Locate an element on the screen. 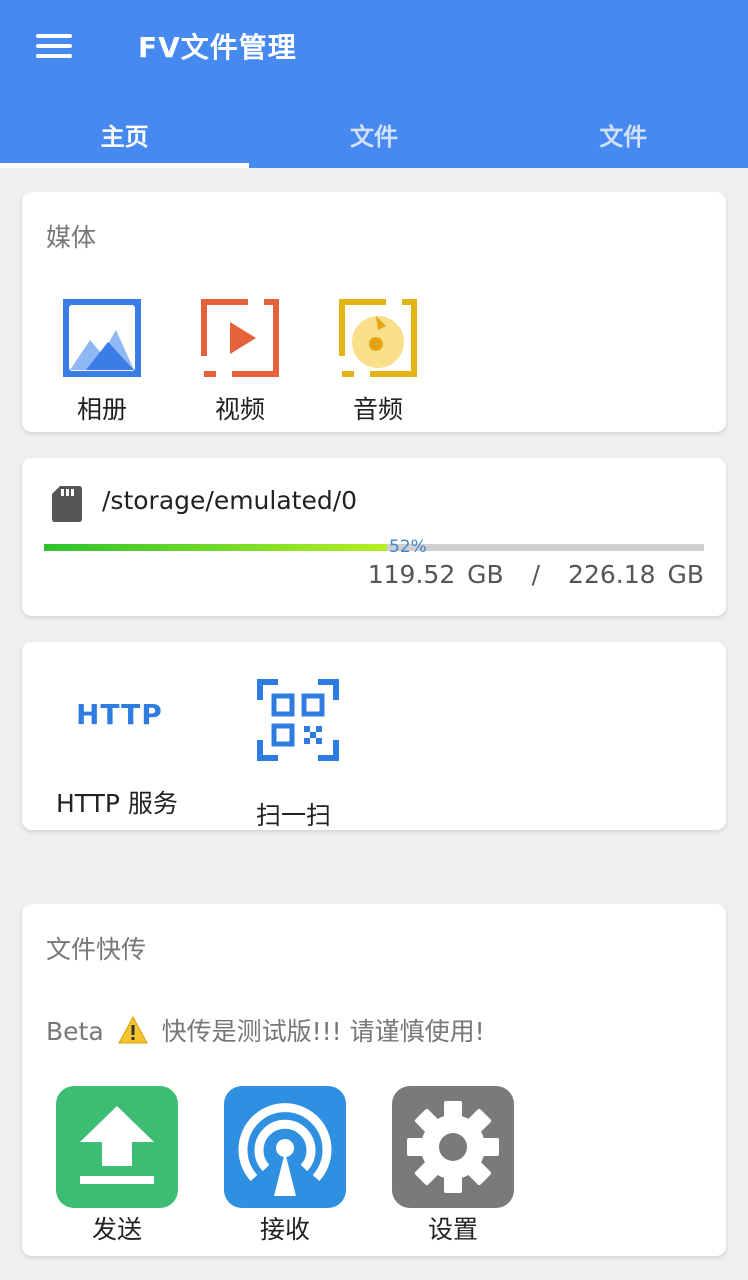 The height and width of the screenshot is (1280, 748). storage-path: /storage/emulated/0 is located at coordinates (230, 500).